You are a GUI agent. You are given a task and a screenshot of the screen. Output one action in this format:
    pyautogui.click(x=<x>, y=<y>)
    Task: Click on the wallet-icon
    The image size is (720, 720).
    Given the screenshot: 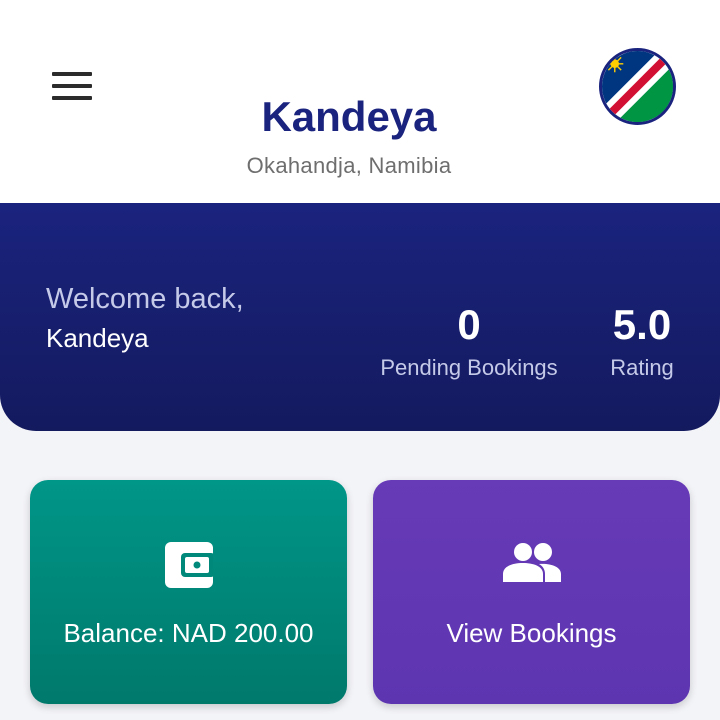 What is the action you would take?
    pyautogui.click(x=189, y=567)
    